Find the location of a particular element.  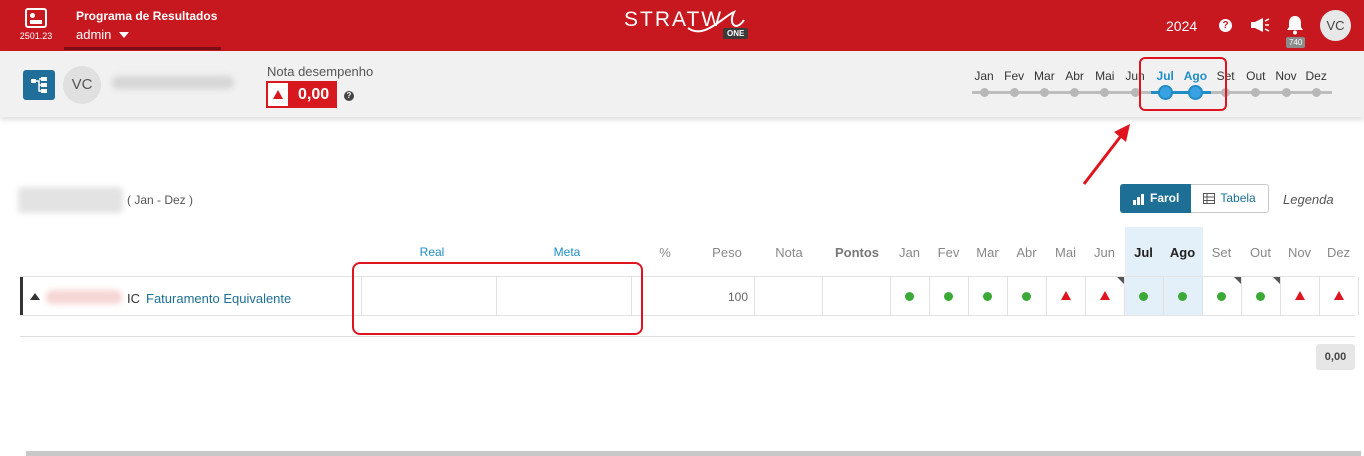

indicator-name-link: Faturamento Equivalente is located at coordinates (218, 298).